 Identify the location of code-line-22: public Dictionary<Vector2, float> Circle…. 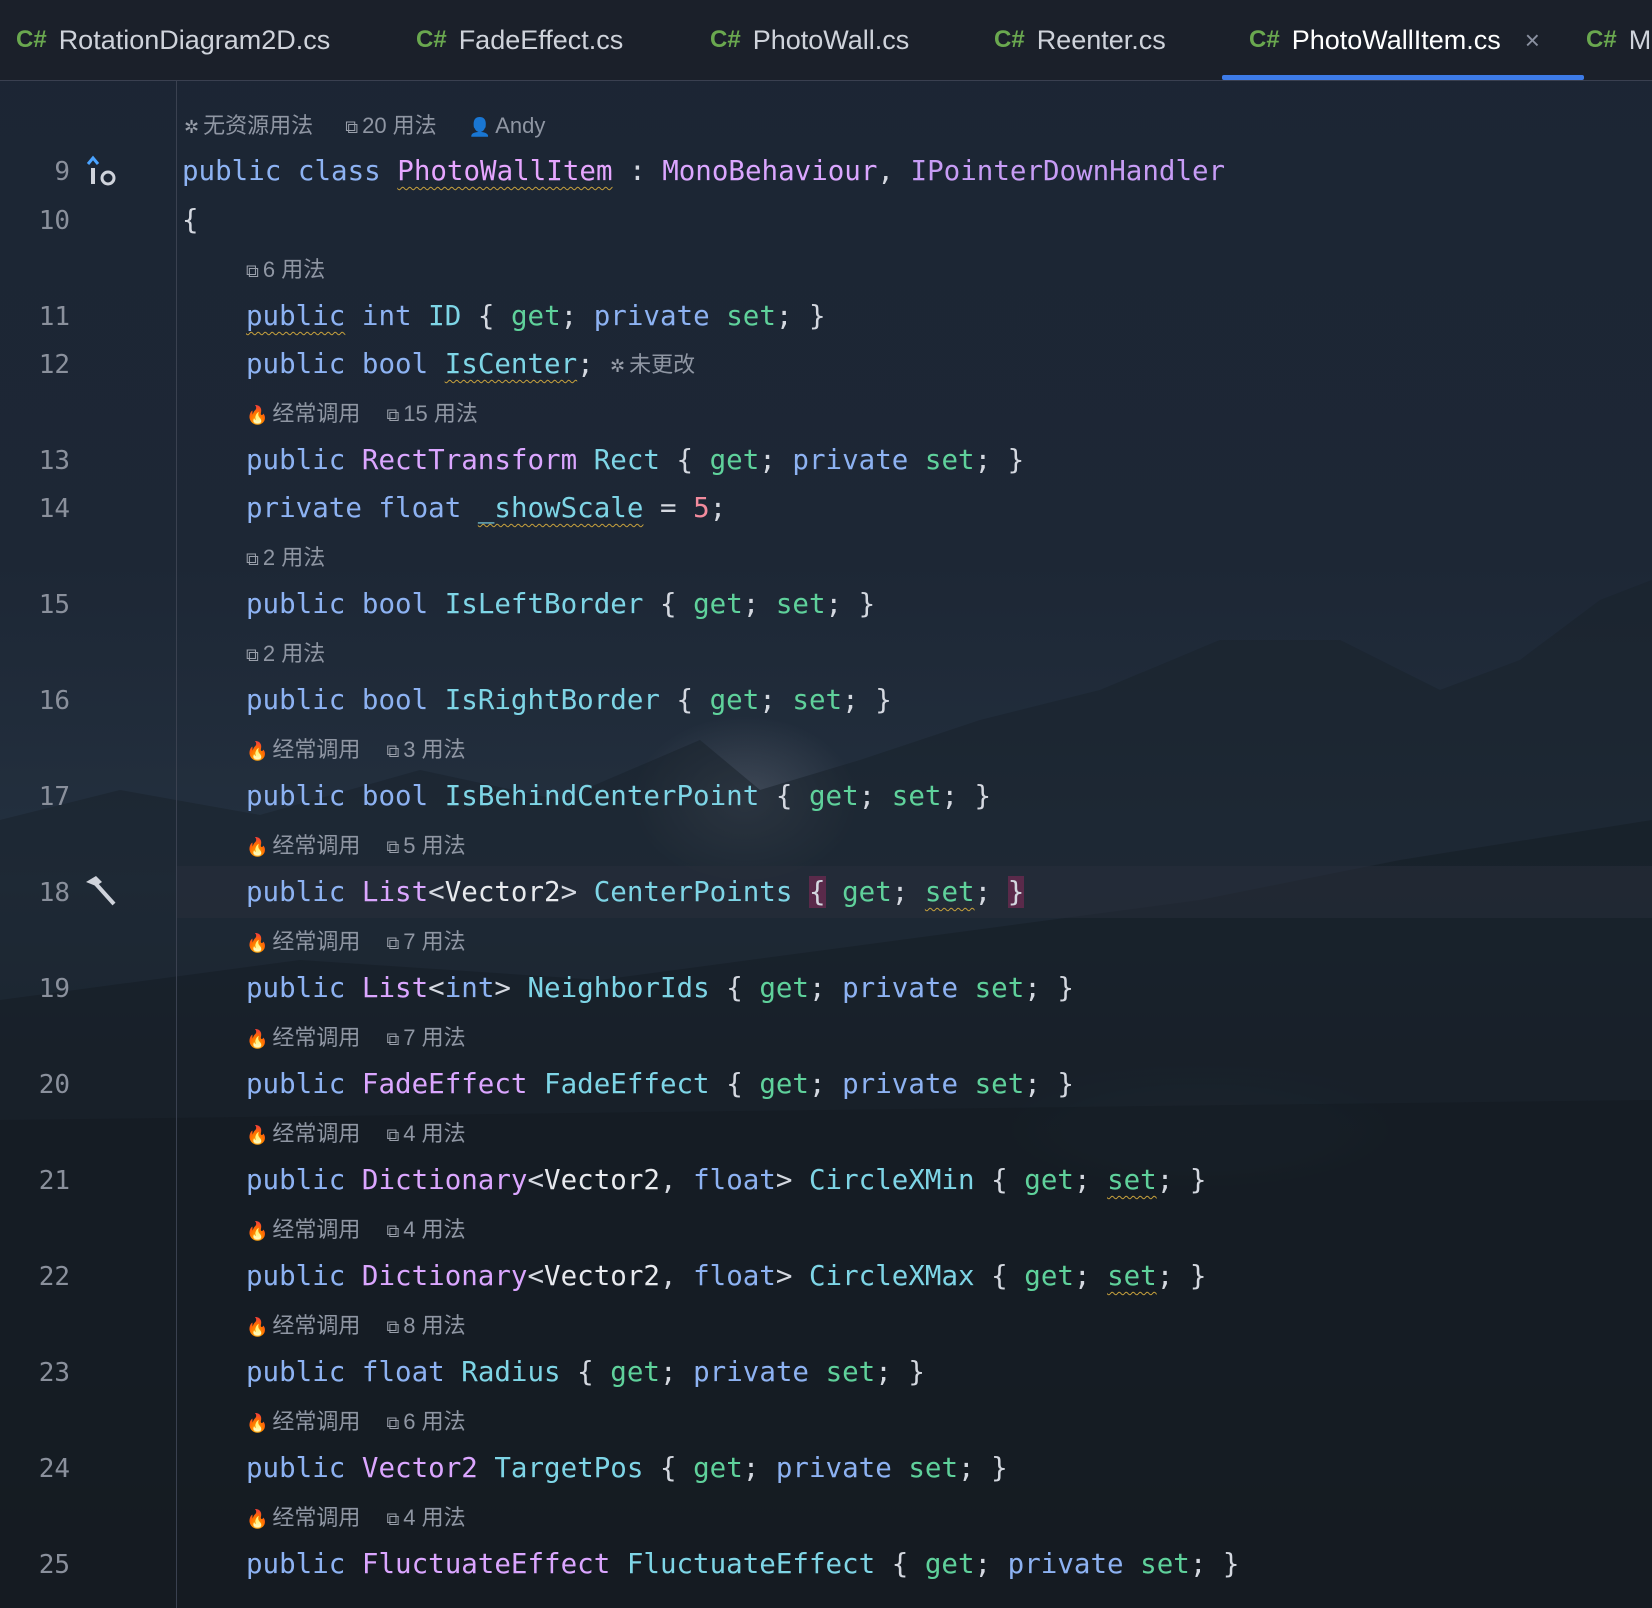
(726, 1276).